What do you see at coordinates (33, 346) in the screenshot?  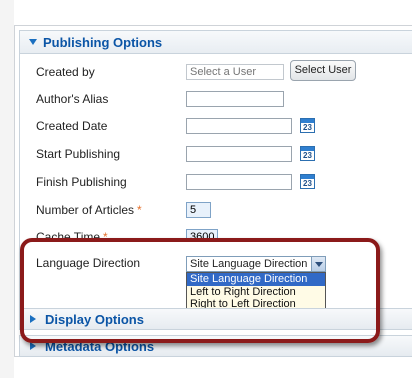 I see `triangle-right-icon` at bounding box center [33, 346].